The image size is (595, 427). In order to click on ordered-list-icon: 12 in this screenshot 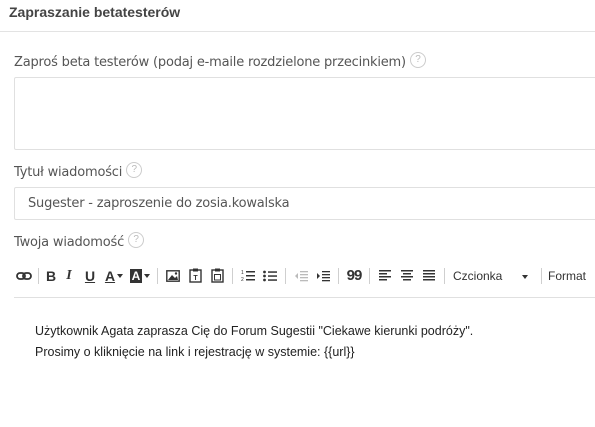, I will do `click(248, 276)`.